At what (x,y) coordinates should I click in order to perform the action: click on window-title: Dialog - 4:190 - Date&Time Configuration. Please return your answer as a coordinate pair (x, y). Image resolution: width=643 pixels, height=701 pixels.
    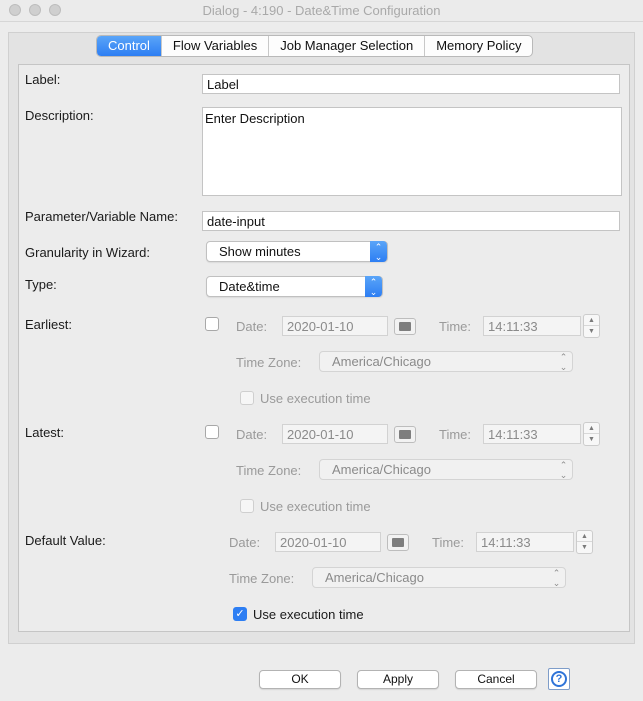
    Looking at the image, I should click on (321, 10).